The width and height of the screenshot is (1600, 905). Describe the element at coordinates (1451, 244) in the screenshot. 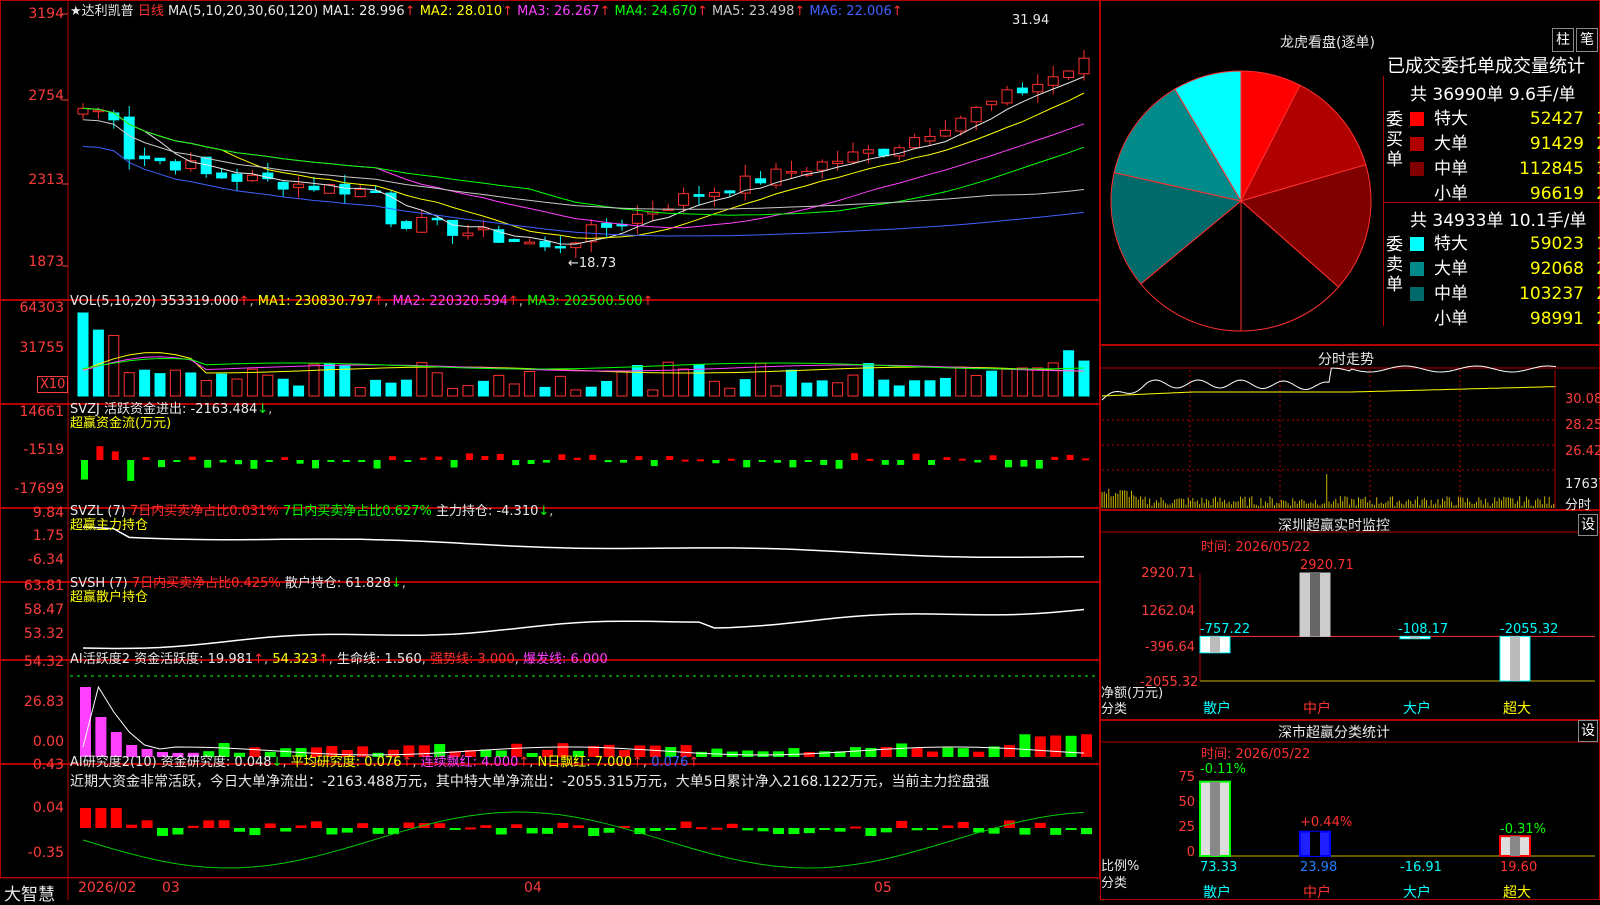

I see `order-size-label: 特大` at that location.